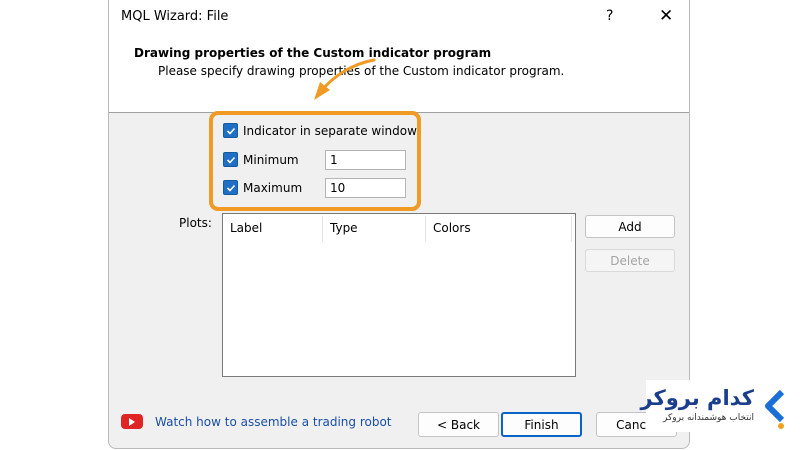 The width and height of the screenshot is (800, 450). I want to click on title-bar: MQL Wizard: File ? ✕, so click(399, 17).